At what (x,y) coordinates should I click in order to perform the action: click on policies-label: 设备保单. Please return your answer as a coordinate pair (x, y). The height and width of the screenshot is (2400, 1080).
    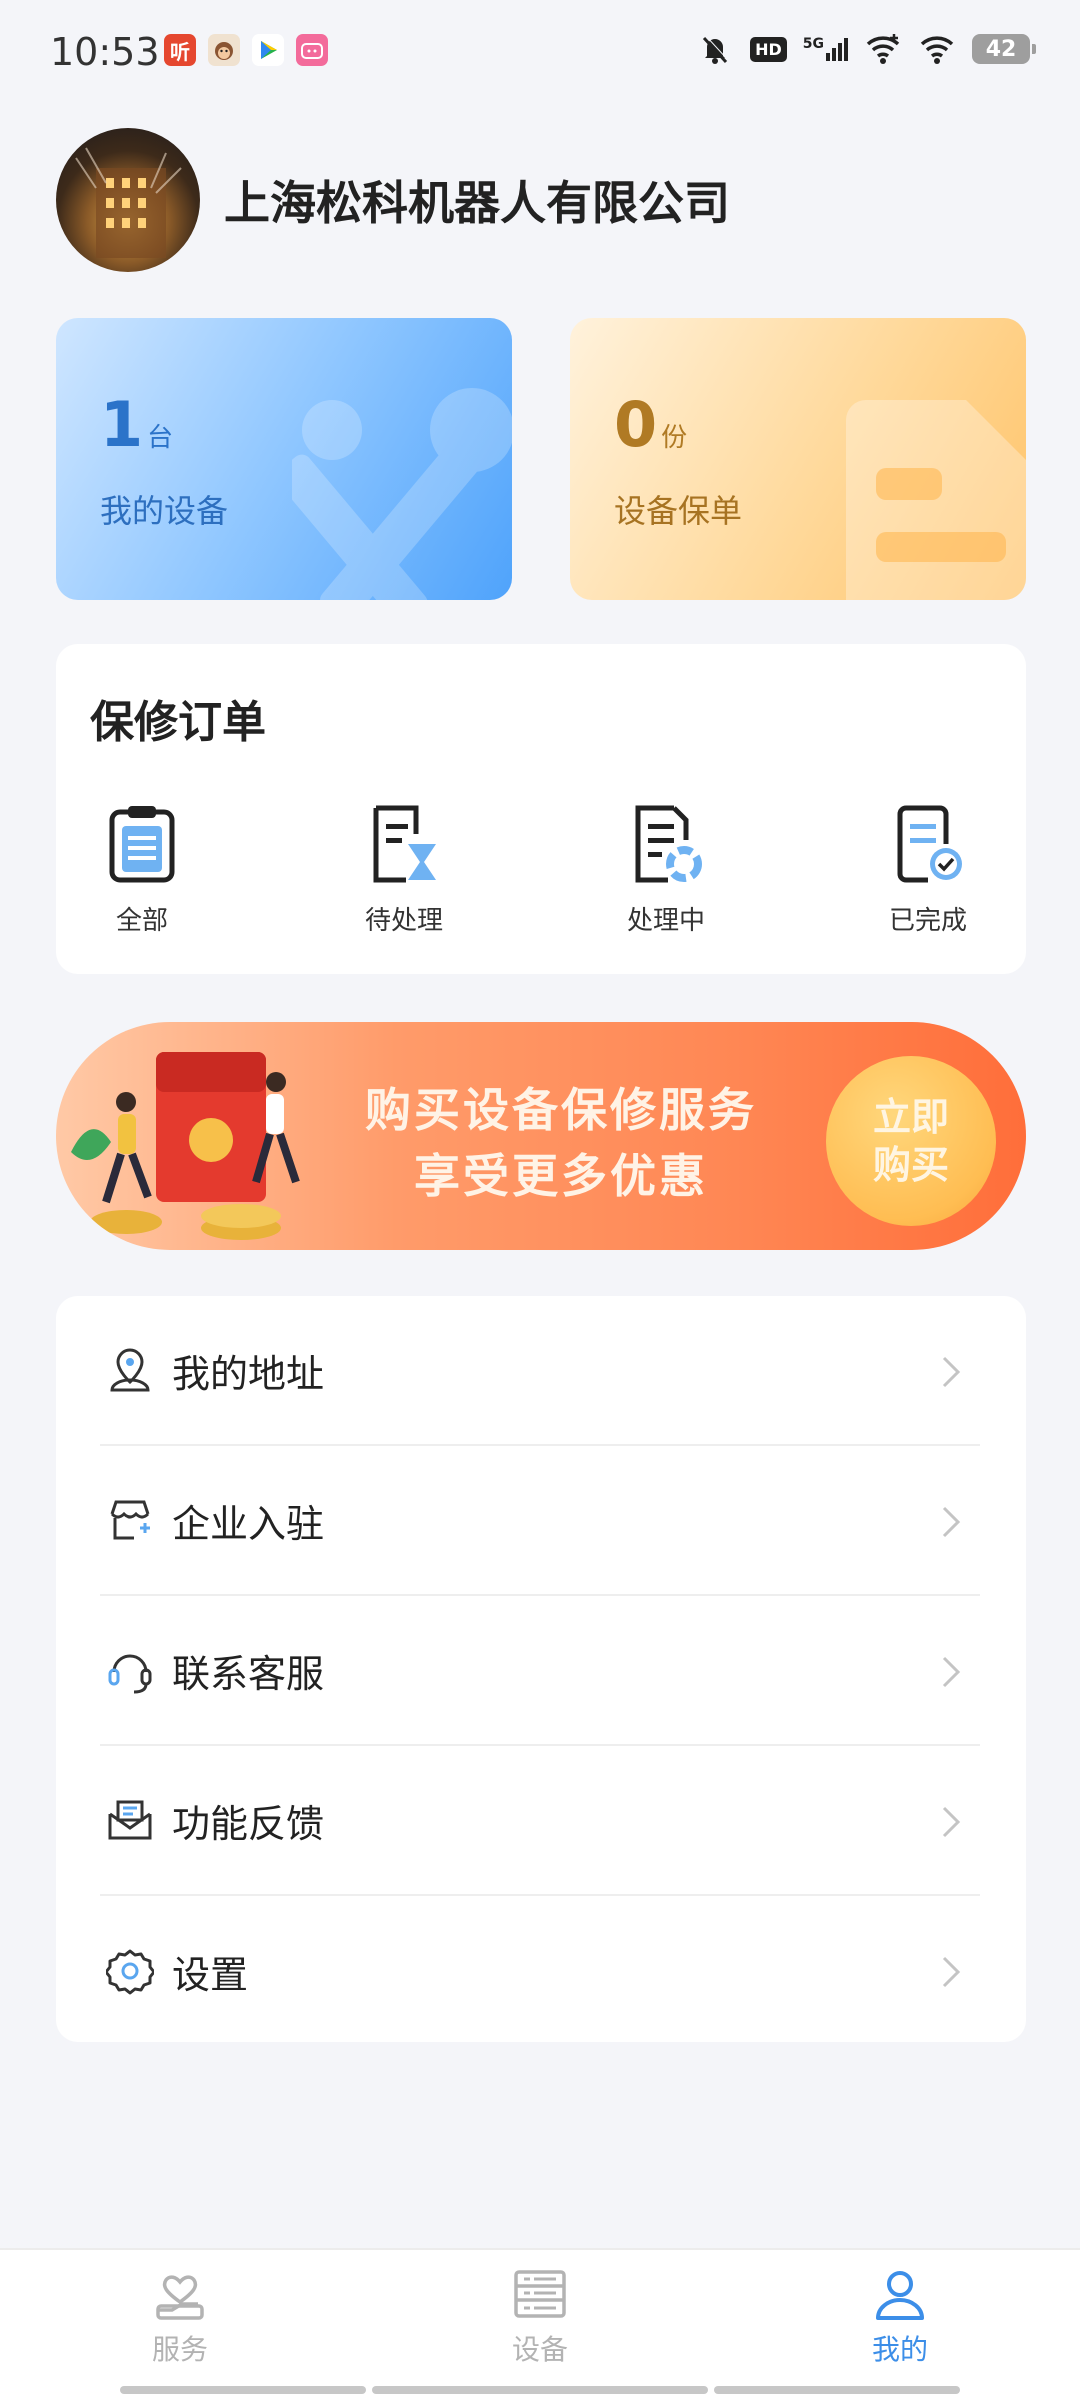
    Looking at the image, I should click on (678, 511).